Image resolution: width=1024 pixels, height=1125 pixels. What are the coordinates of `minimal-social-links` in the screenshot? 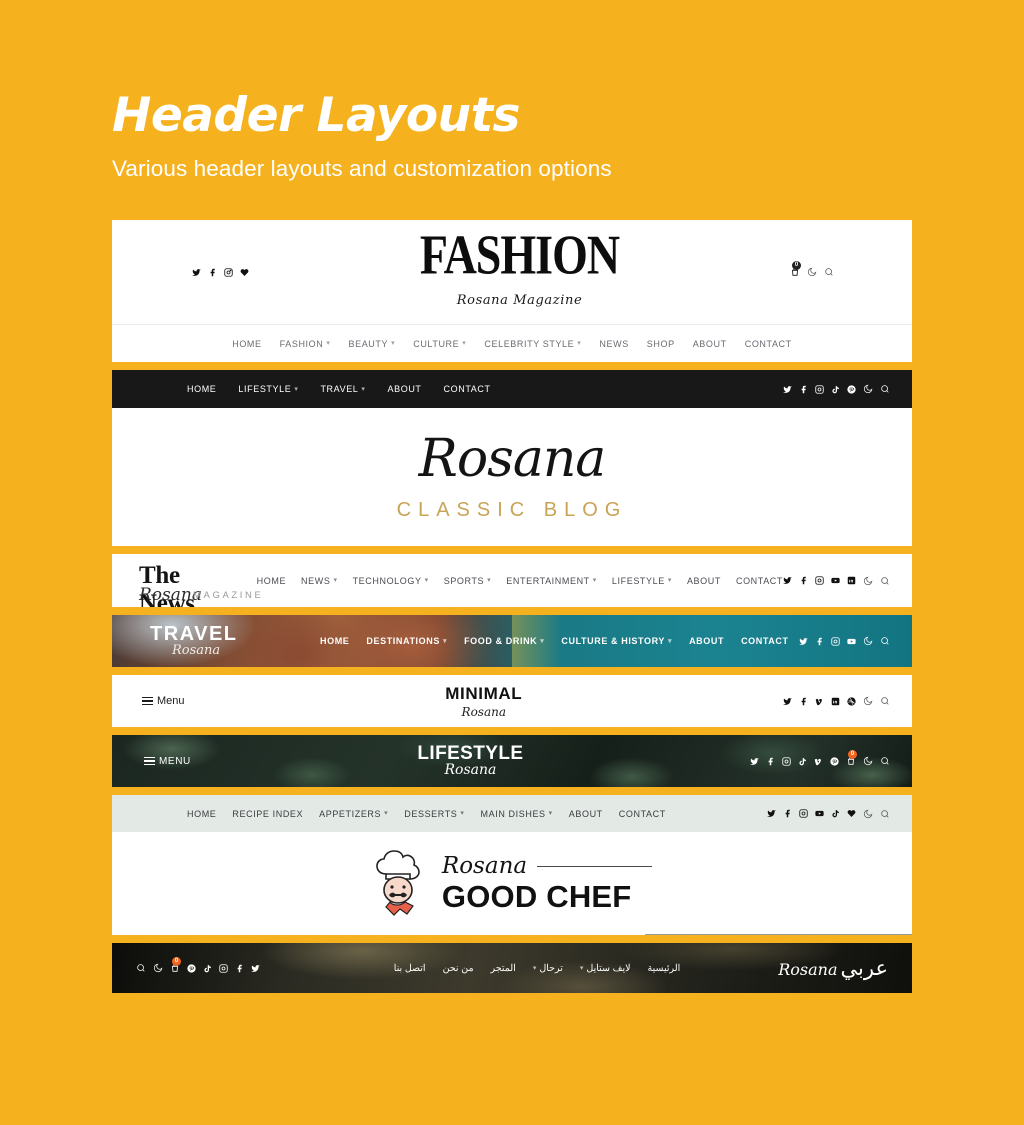 It's located at (836, 701).